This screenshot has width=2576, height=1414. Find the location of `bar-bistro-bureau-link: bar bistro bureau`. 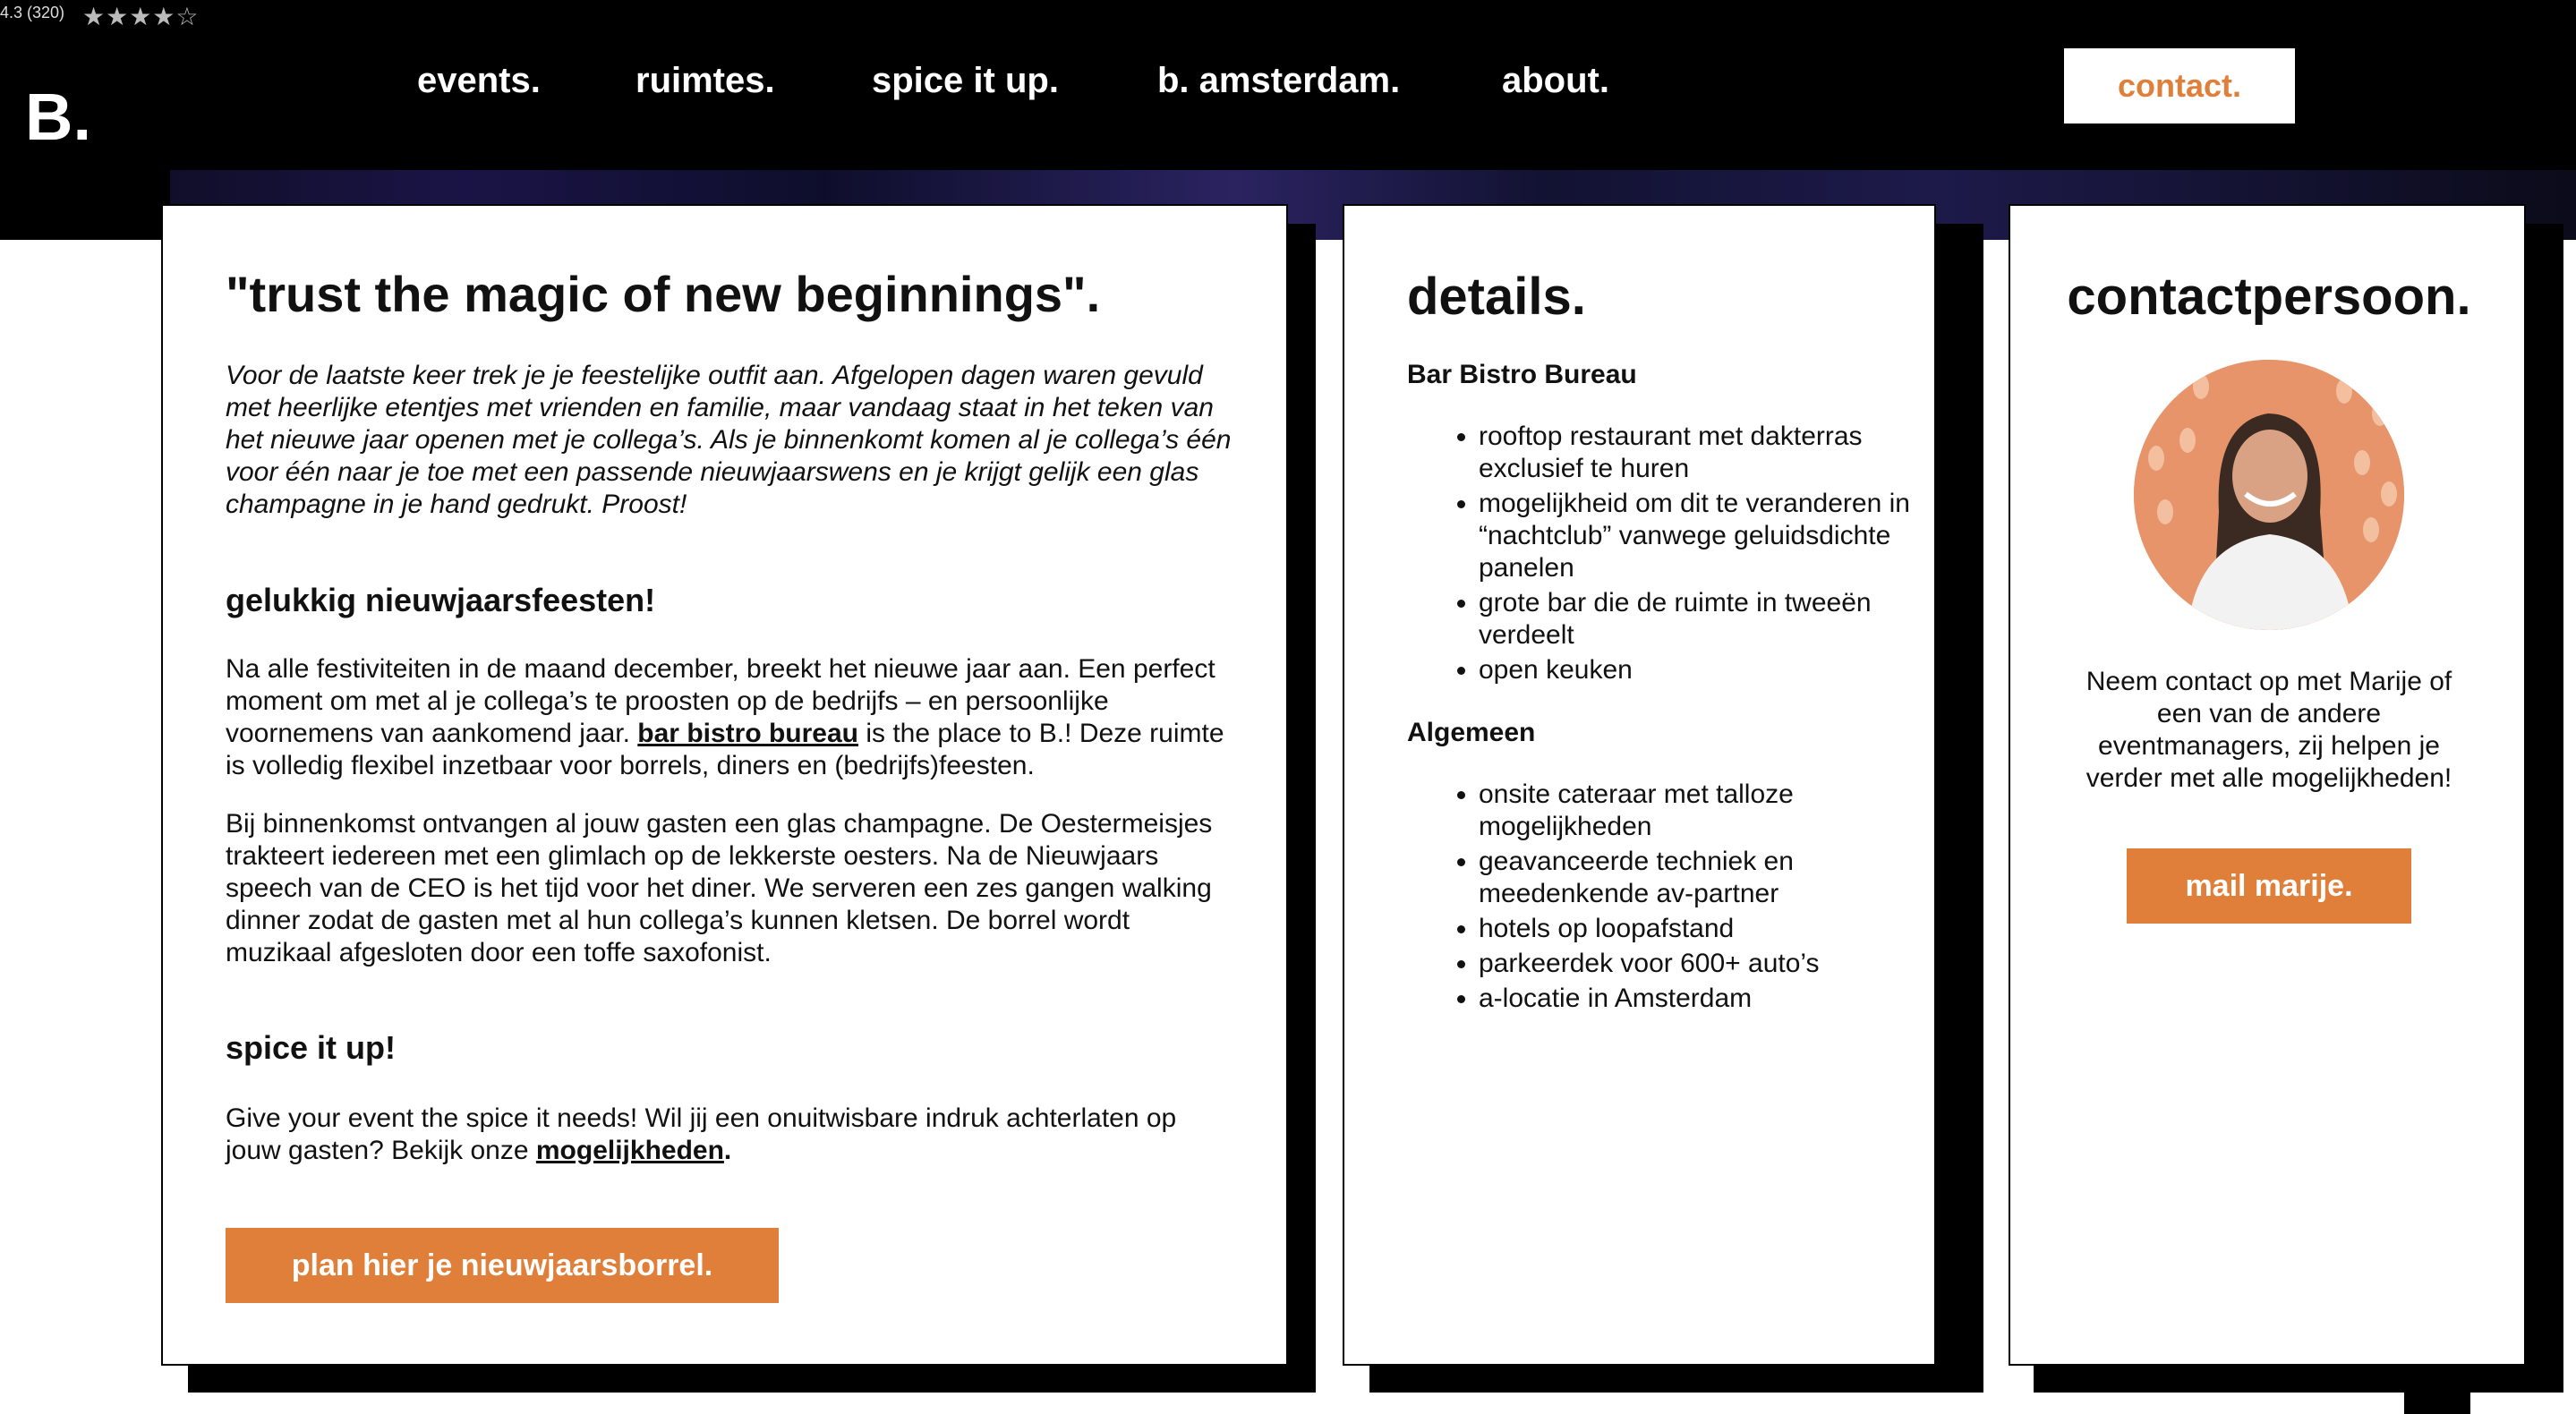

bar-bistro-bureau-link: bar bistro bureau is located at coordinates (747, 733).